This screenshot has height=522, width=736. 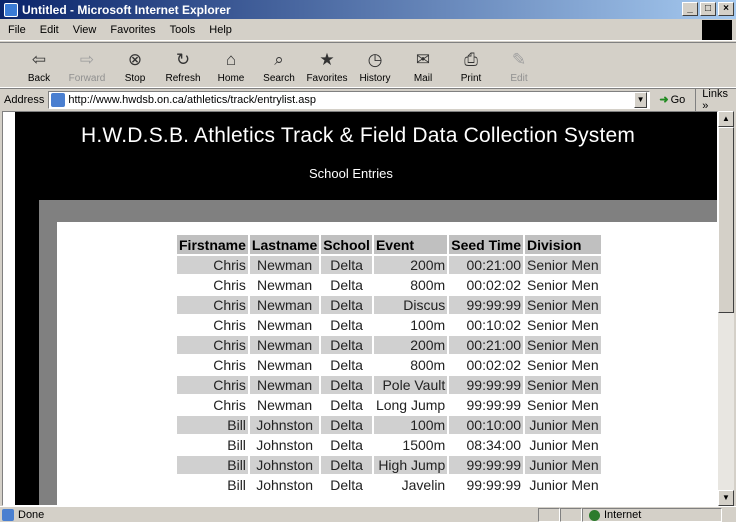 I want to click on windows-logo-icon, so click(x=717, y=30).